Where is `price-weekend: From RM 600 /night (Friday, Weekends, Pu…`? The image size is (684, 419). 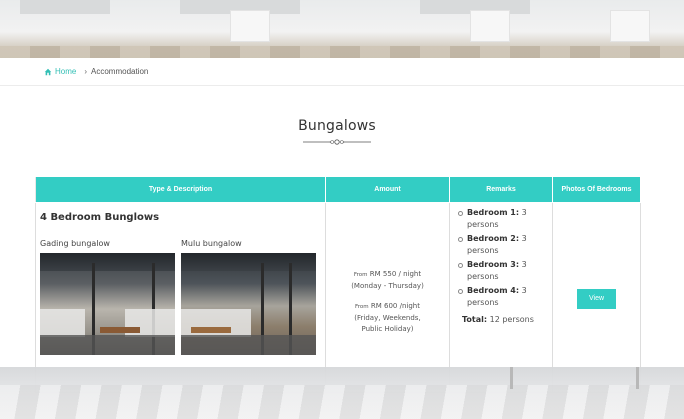
price-weekend: From RM 600 /night (Friday, Weekends, Pu… is located at coordinates (387, 317).